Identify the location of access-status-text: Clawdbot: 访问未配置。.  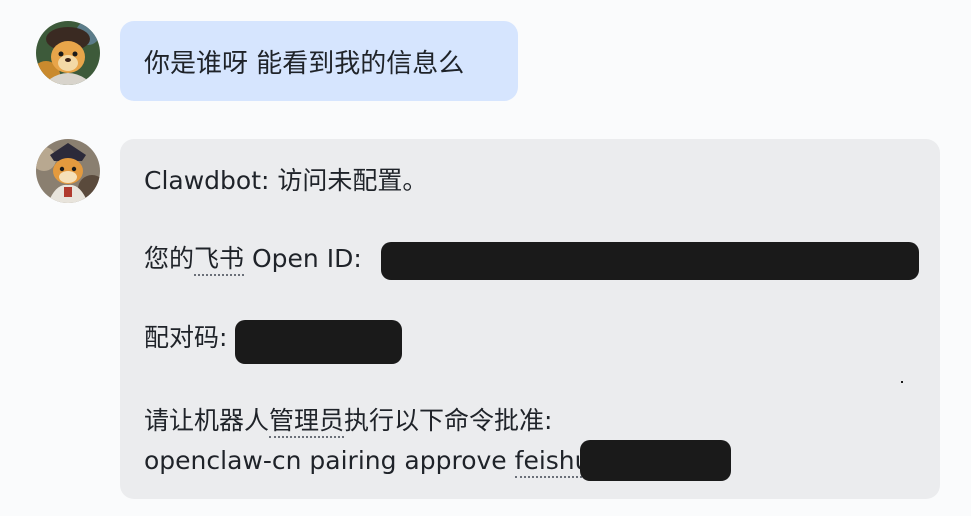
(286, 180).